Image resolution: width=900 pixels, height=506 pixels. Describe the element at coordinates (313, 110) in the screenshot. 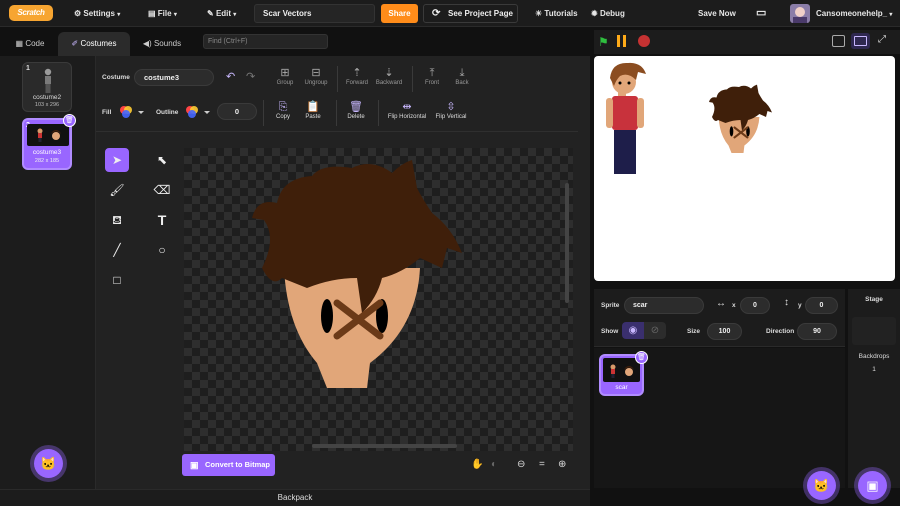

I see `paste-button: 📋 Paste` at that location.